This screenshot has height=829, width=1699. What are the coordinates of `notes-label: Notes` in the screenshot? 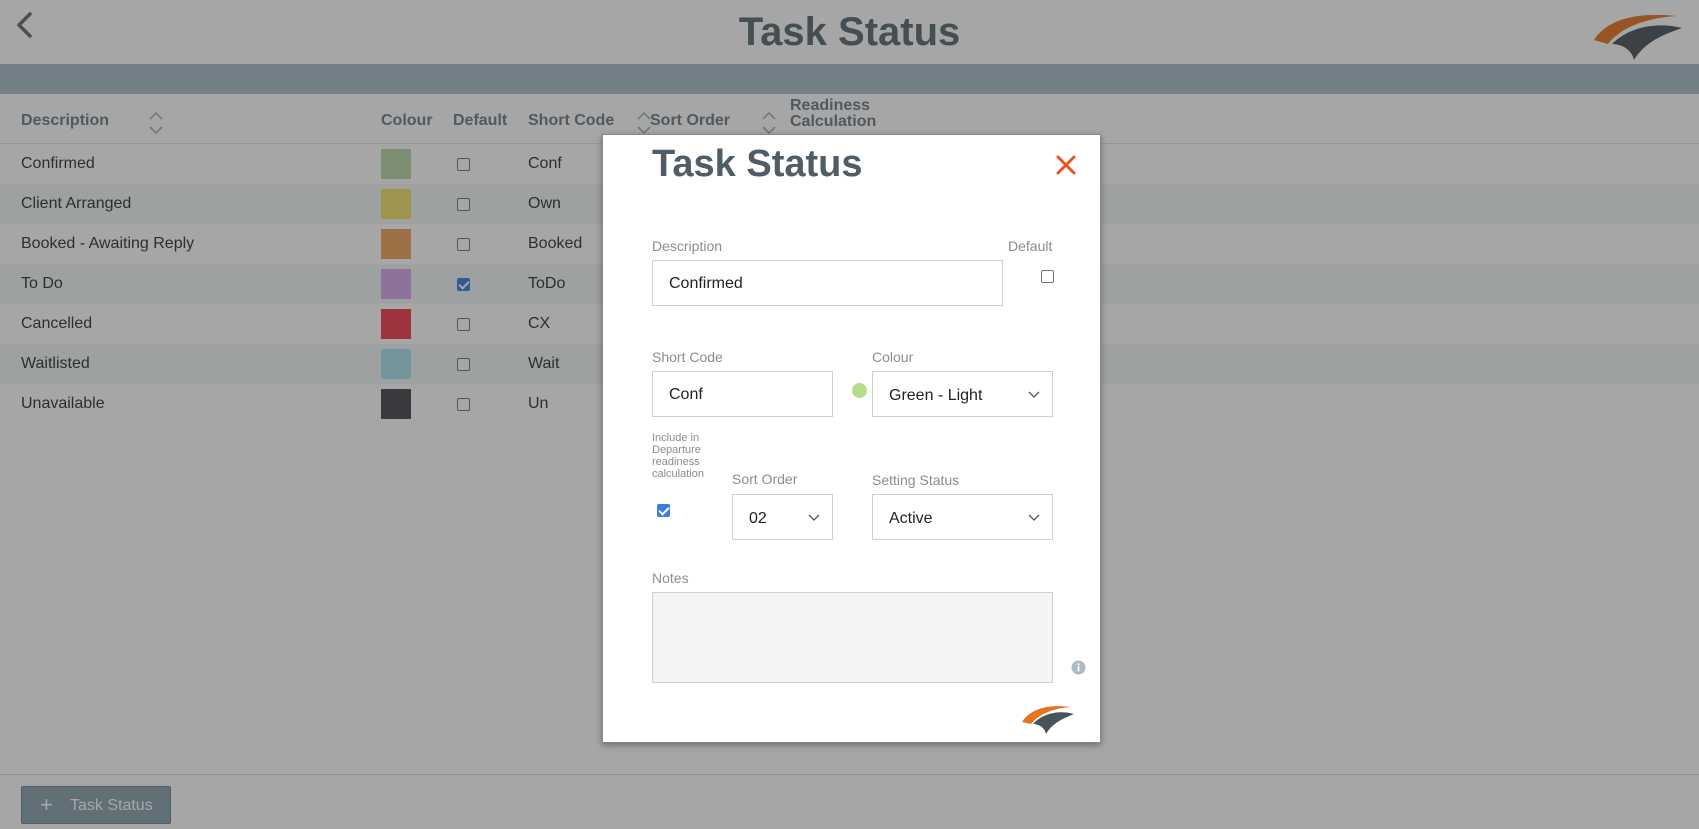 It's located at (670, 578).